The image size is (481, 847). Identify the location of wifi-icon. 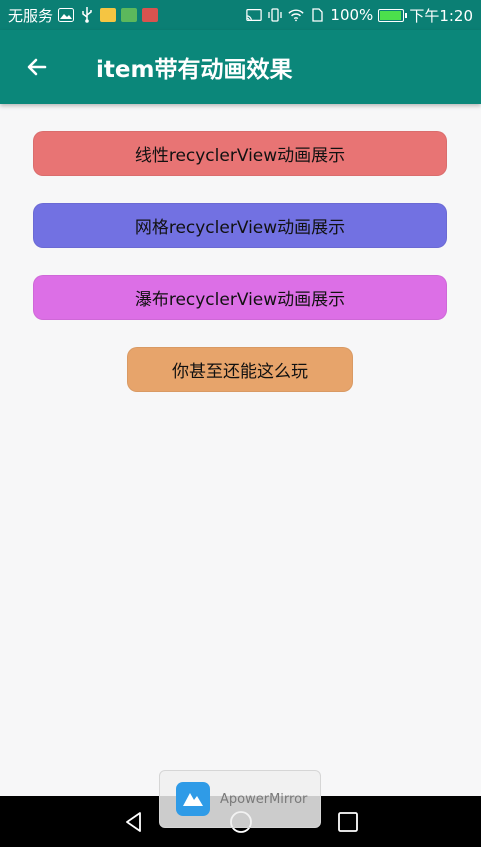
(296, 15).